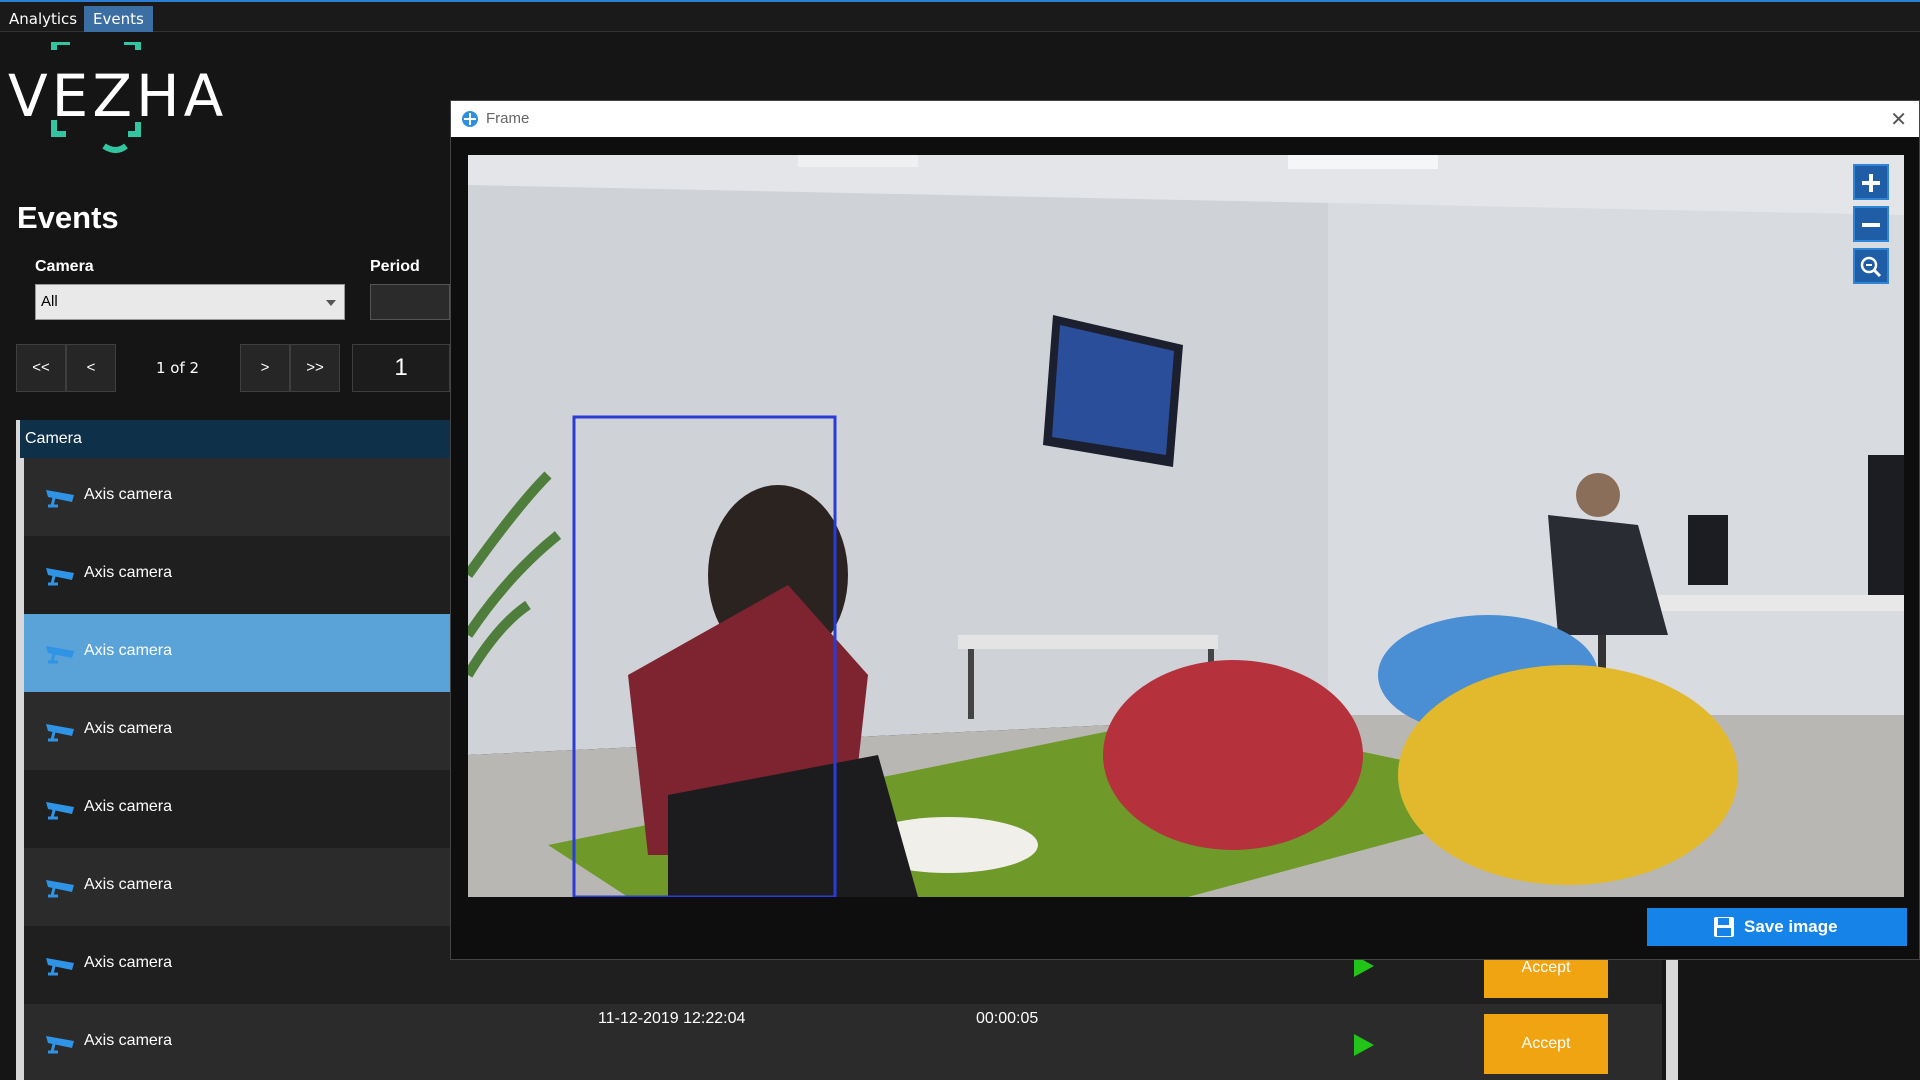  Describe the element at coordinates (395, 266) in the screenshot. I see `period-filter-label: Period` at that location.